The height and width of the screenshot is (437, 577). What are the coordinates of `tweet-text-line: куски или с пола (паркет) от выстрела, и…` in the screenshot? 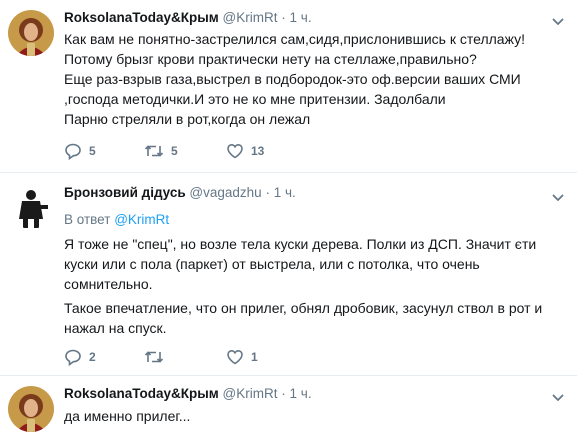 It's located at (272, 264).